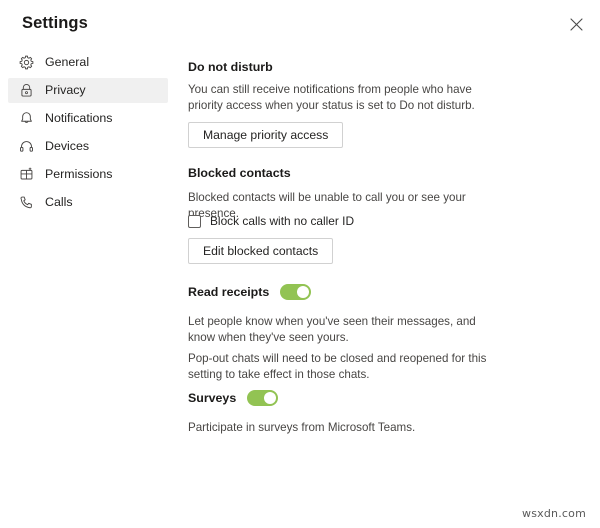 This screenshot has width=600, height=528. What do you see at coordinates (26, 90) in the screenshot?
I see `lock-icon` at bounding box center [26, 90].